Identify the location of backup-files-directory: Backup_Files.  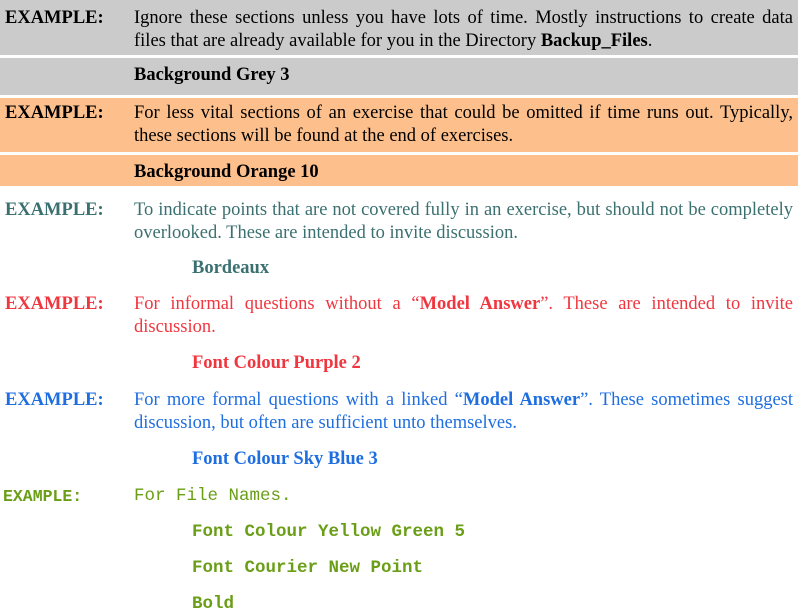
(594, 41).